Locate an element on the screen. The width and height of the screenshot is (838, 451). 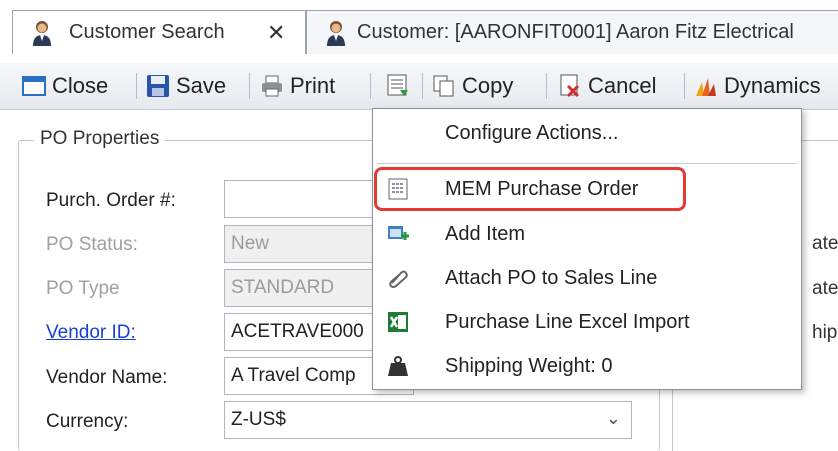
window-icon is located at coordinates (34, 86).